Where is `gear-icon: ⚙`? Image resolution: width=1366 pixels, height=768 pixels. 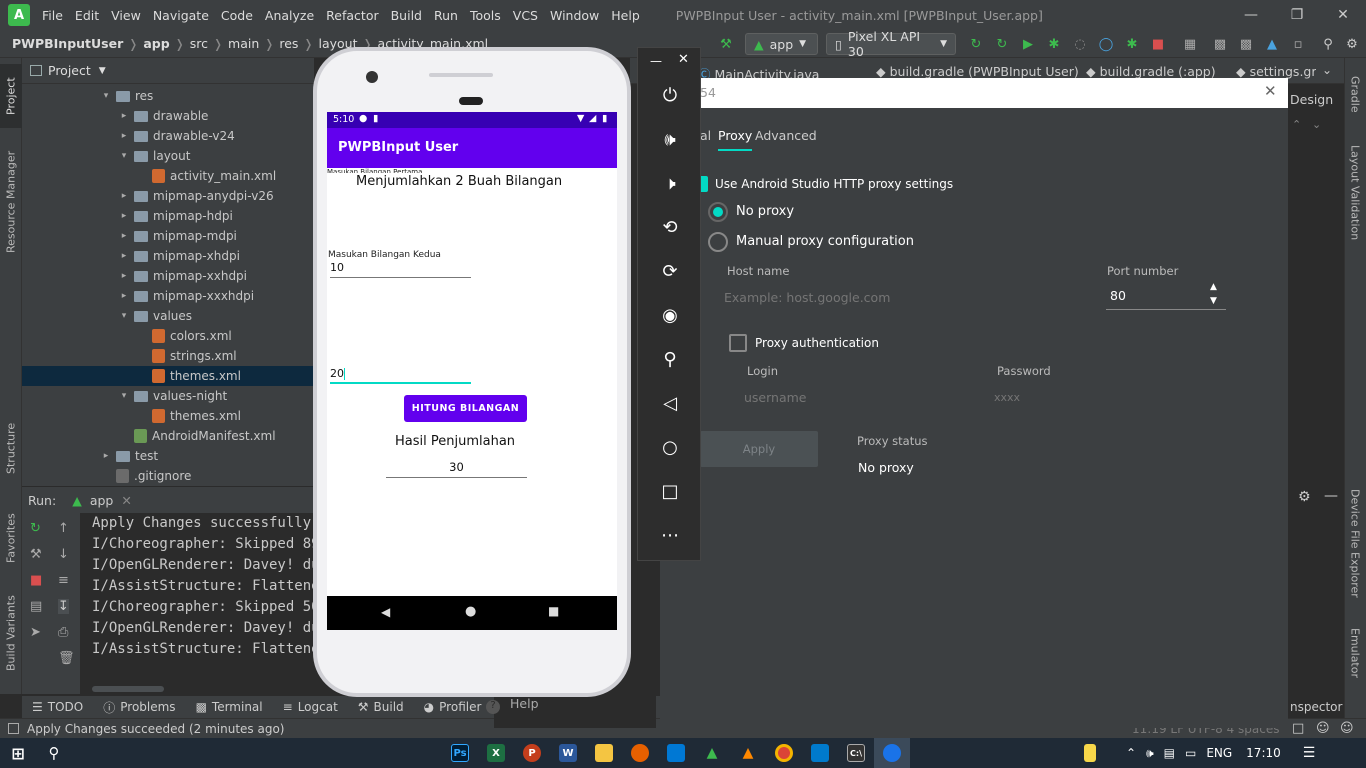 gear-icon: ⚙ is located at coordinates (1304, 497).